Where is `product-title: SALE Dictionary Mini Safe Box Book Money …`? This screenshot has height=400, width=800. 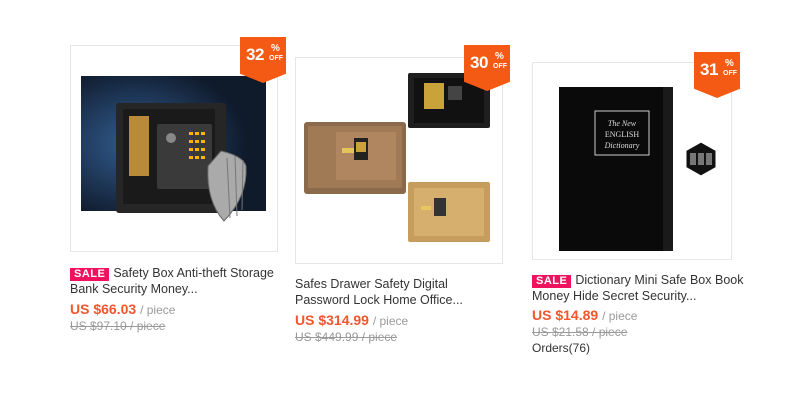 product-title: SALE Dictionary Mini Safe Box Book Money … is located at coordinates (639, 288).